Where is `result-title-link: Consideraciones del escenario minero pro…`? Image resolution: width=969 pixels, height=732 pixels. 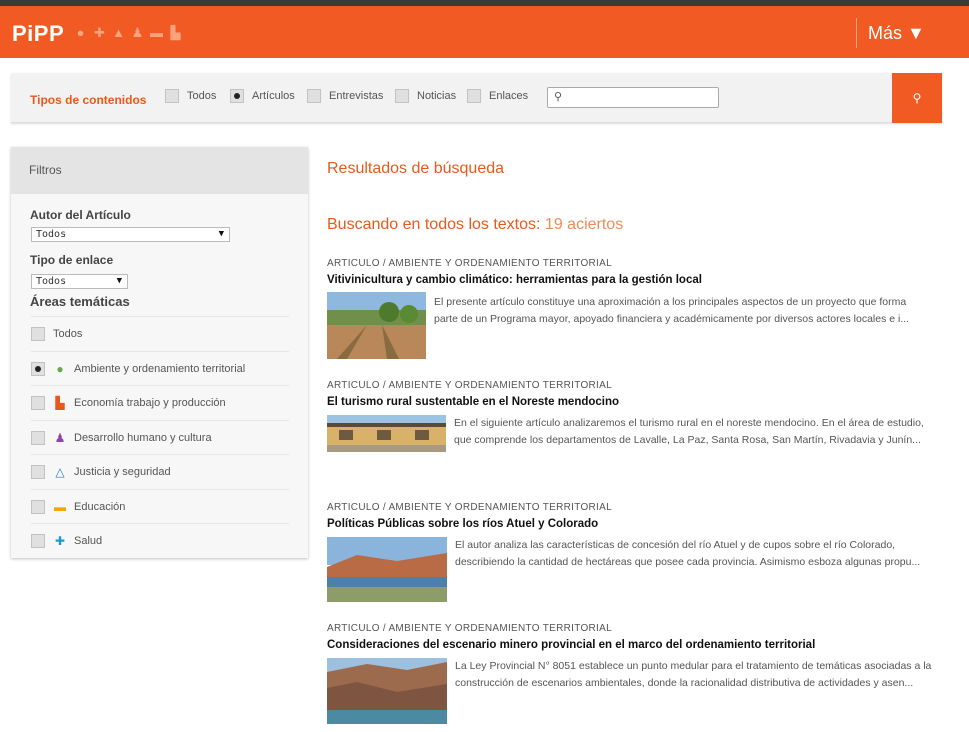 result-title-link: Consideraciones del escenario minero pro… is located at coordinates (571, 645).